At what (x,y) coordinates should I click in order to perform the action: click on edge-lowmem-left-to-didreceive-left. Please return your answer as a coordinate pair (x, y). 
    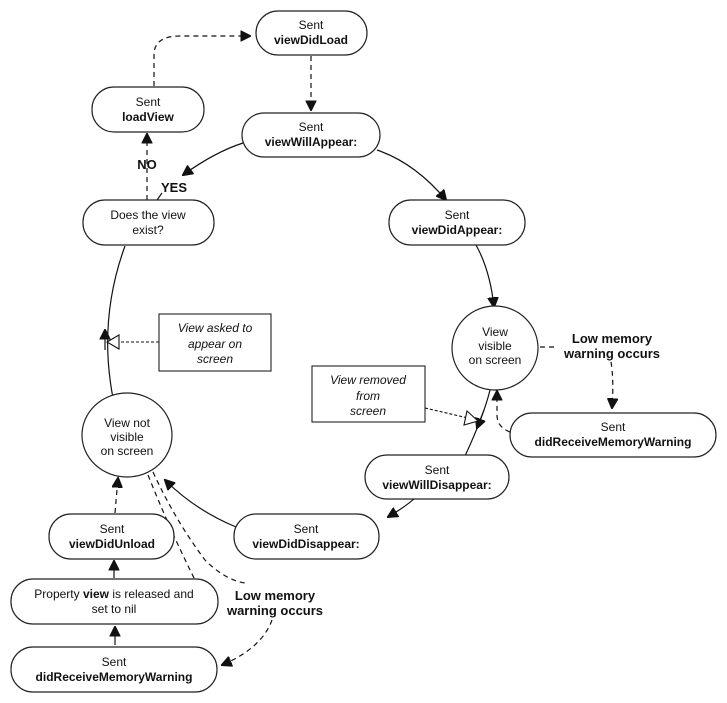
    Looking at the image, I should click on (247, 642).